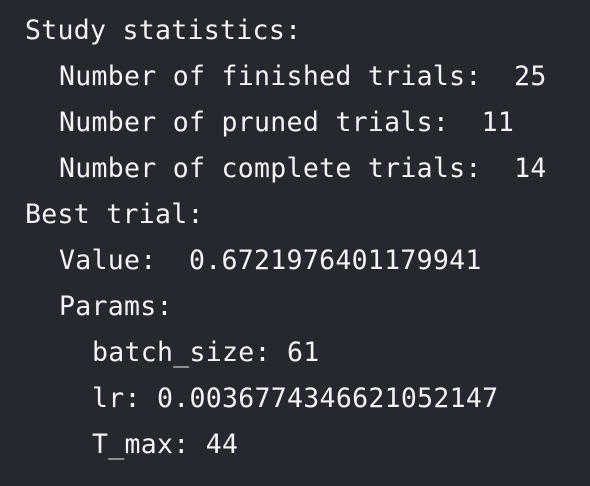  What do you see at coordinates (165, 444) in the screenshot?
I see `param-t-max-line: T_max: 44` at bounding box center [165, 444].